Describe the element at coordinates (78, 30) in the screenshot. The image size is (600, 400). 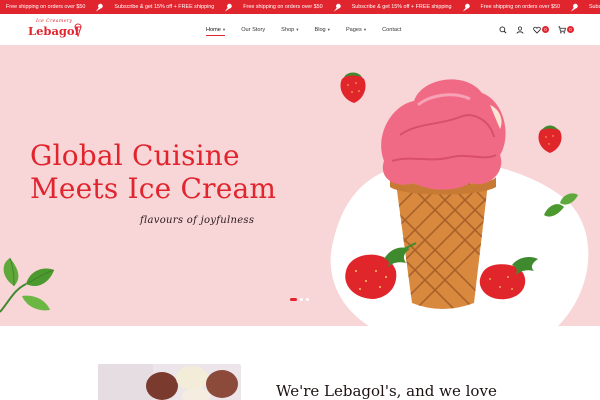
I see `ice-cream-logo-icon` at that location.